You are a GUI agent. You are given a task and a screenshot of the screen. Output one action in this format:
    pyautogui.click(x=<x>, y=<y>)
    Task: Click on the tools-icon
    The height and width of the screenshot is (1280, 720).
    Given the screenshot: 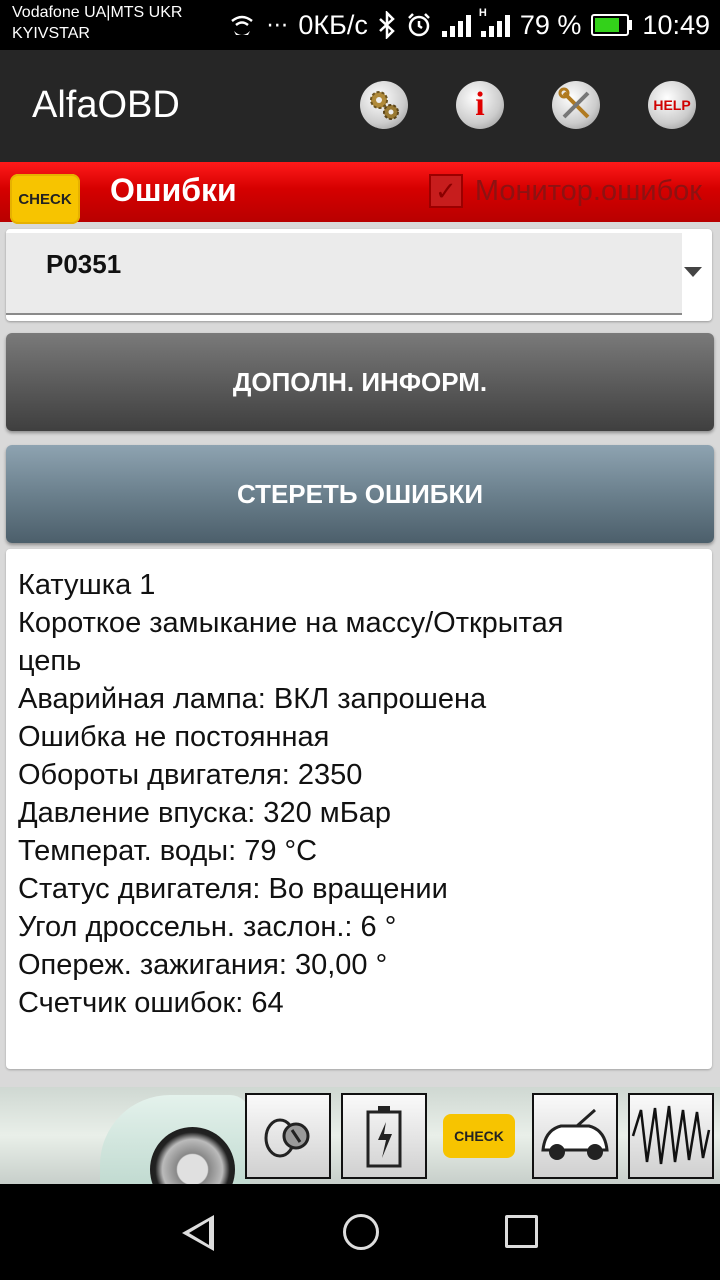 What is the action you would take?
    pyautogui.click(x=576, y=105)
    